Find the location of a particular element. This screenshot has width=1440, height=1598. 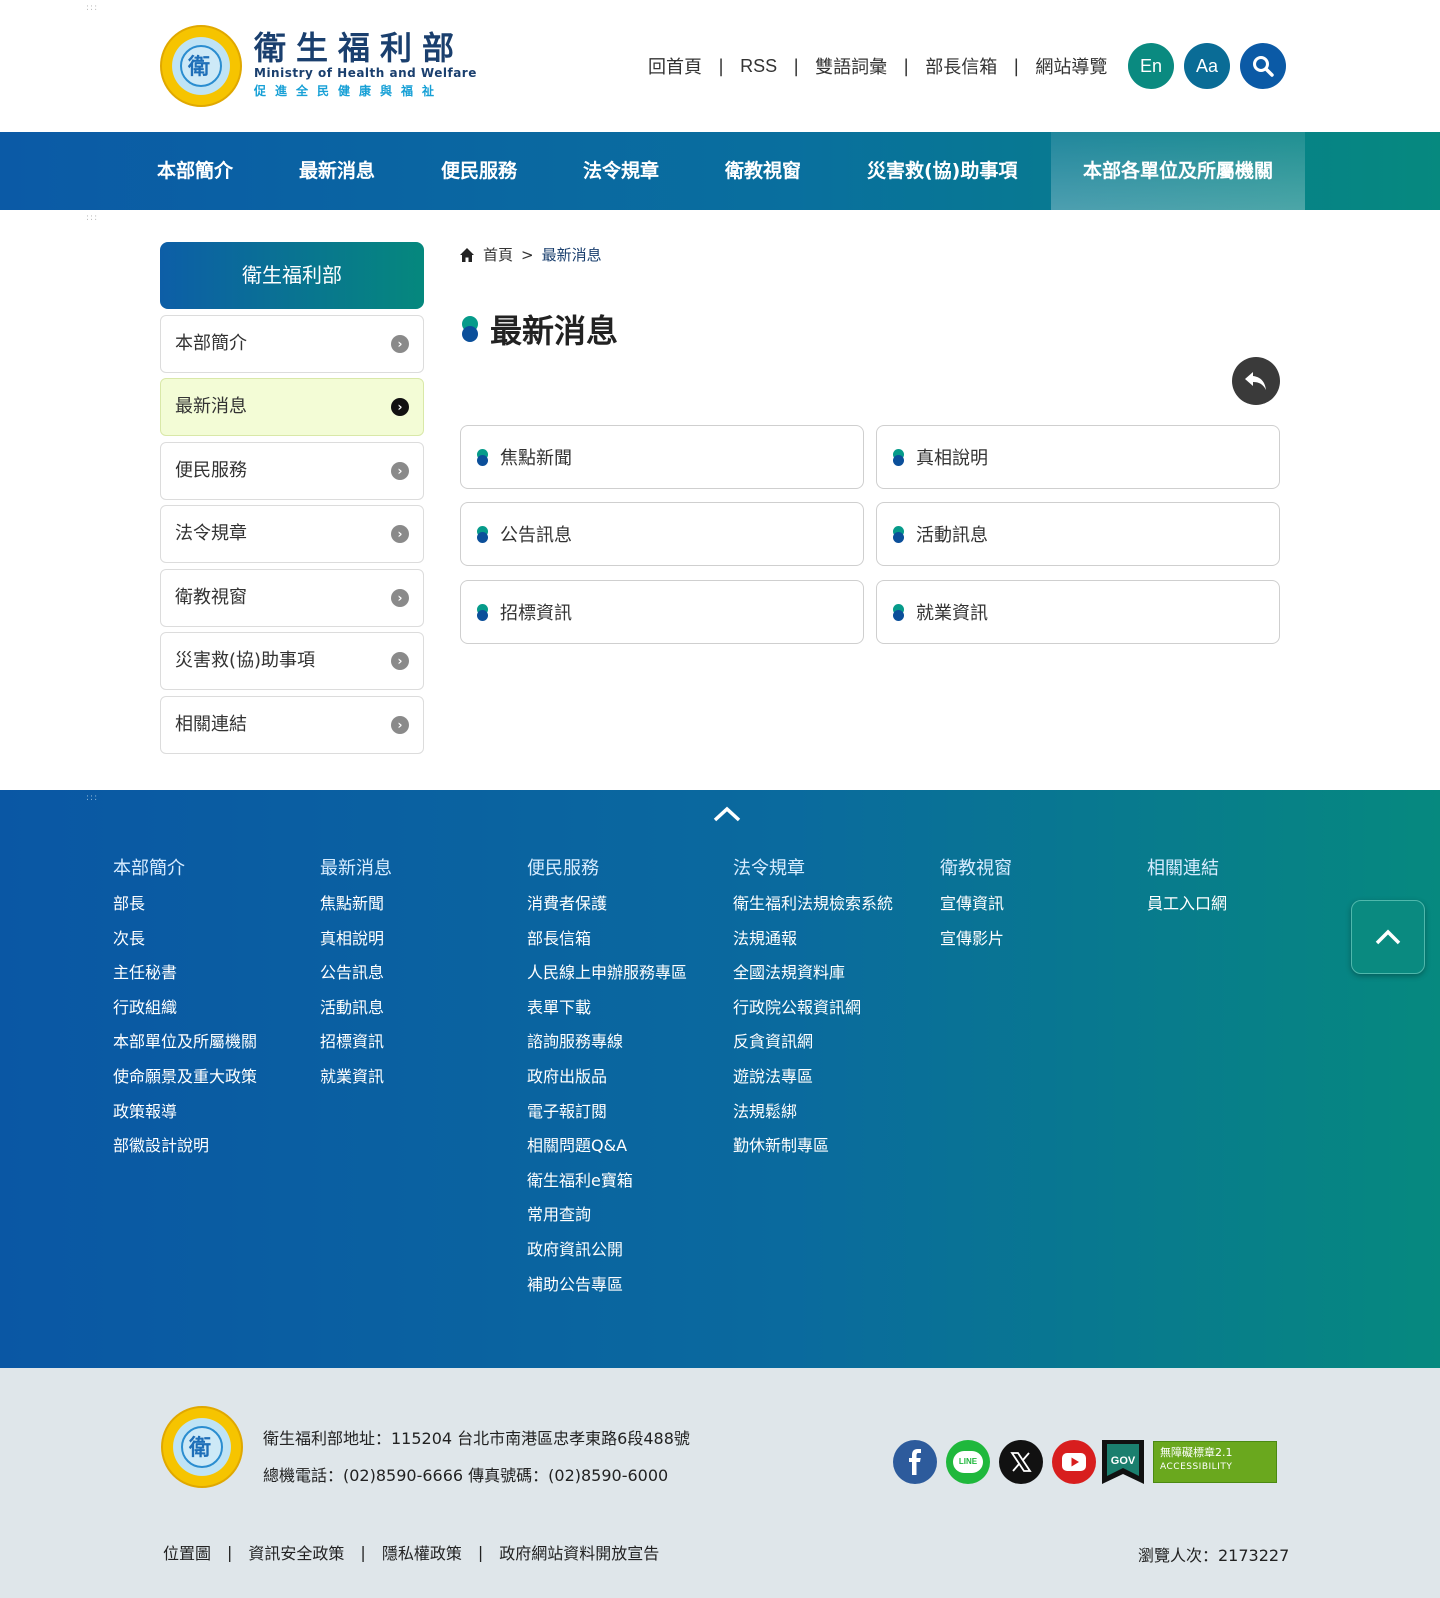

footer-link-open-data: 政府網站資料開放宣告 is located at coordinates (579, 1552).